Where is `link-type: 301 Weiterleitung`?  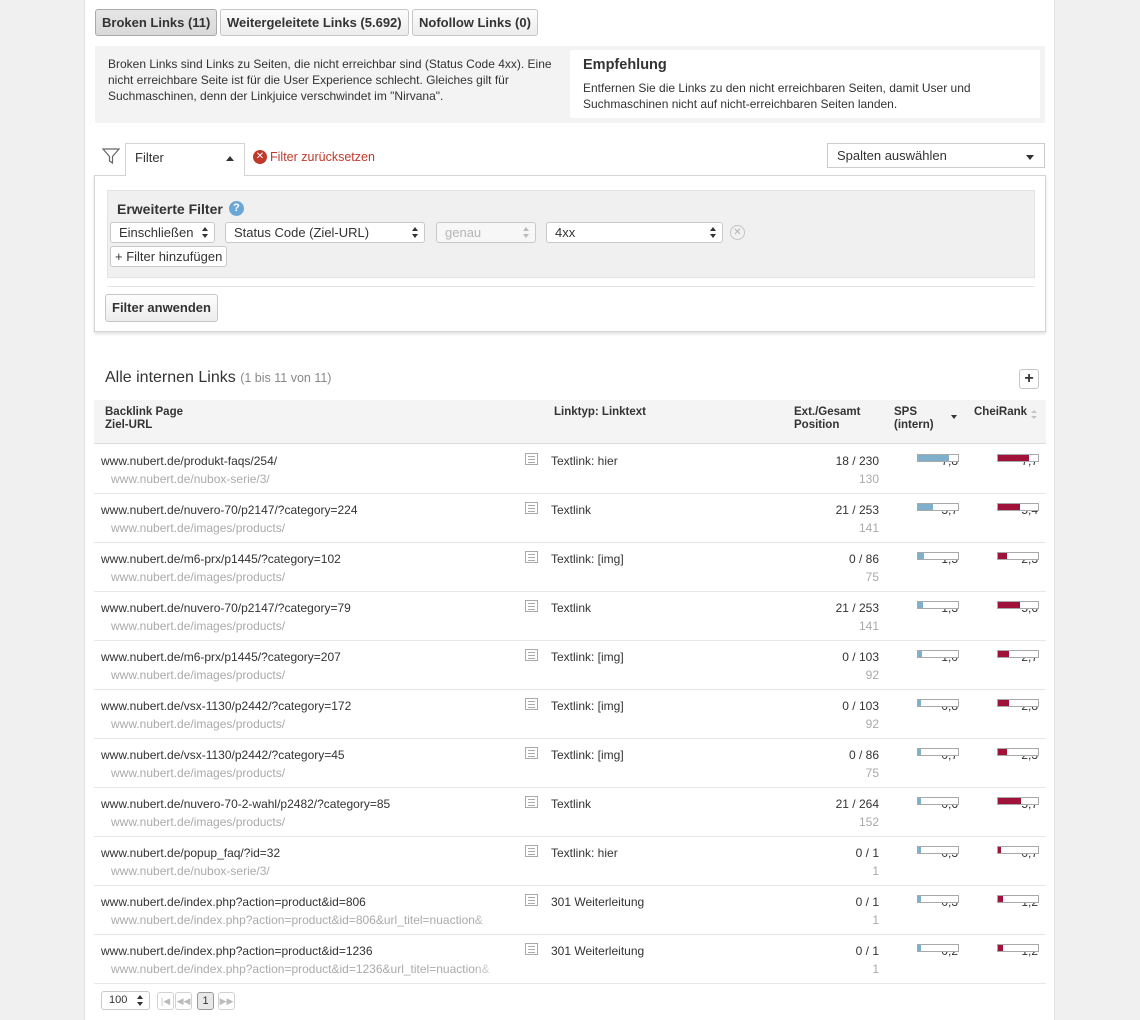 link-type: 301 Weiterleitung is located at coordinates (598, 902).